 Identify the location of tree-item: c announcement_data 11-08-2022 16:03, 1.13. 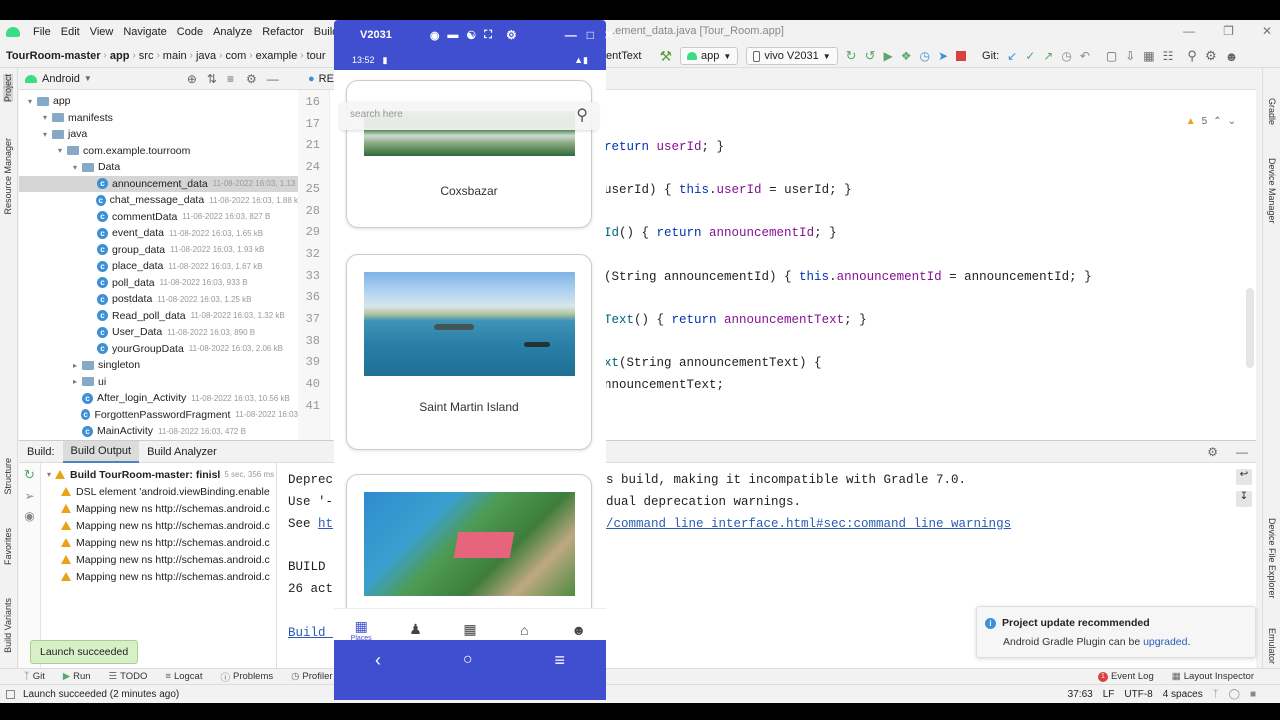
(158, 183).